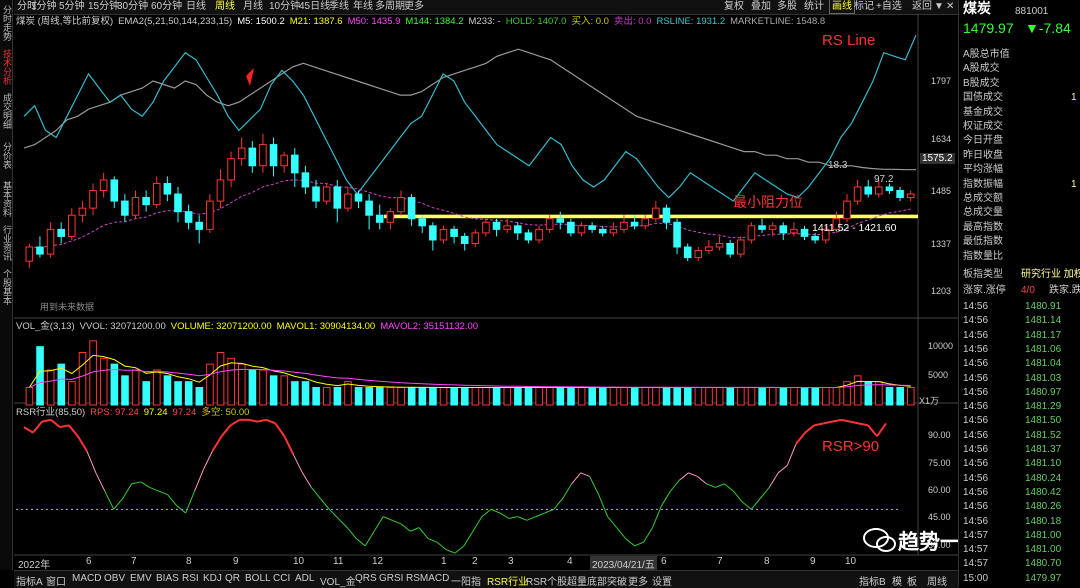 The height and width of the screenshot is (588, 1080). I want to click on indicator-tab-17: RSR行业, so click(507, 580).